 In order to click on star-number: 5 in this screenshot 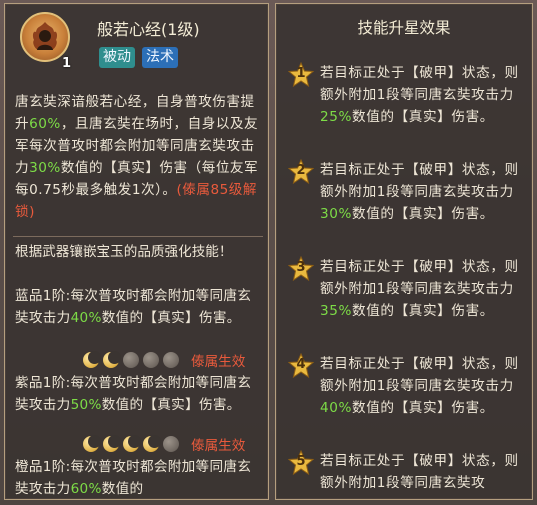, I will do `click(301, 461)`.